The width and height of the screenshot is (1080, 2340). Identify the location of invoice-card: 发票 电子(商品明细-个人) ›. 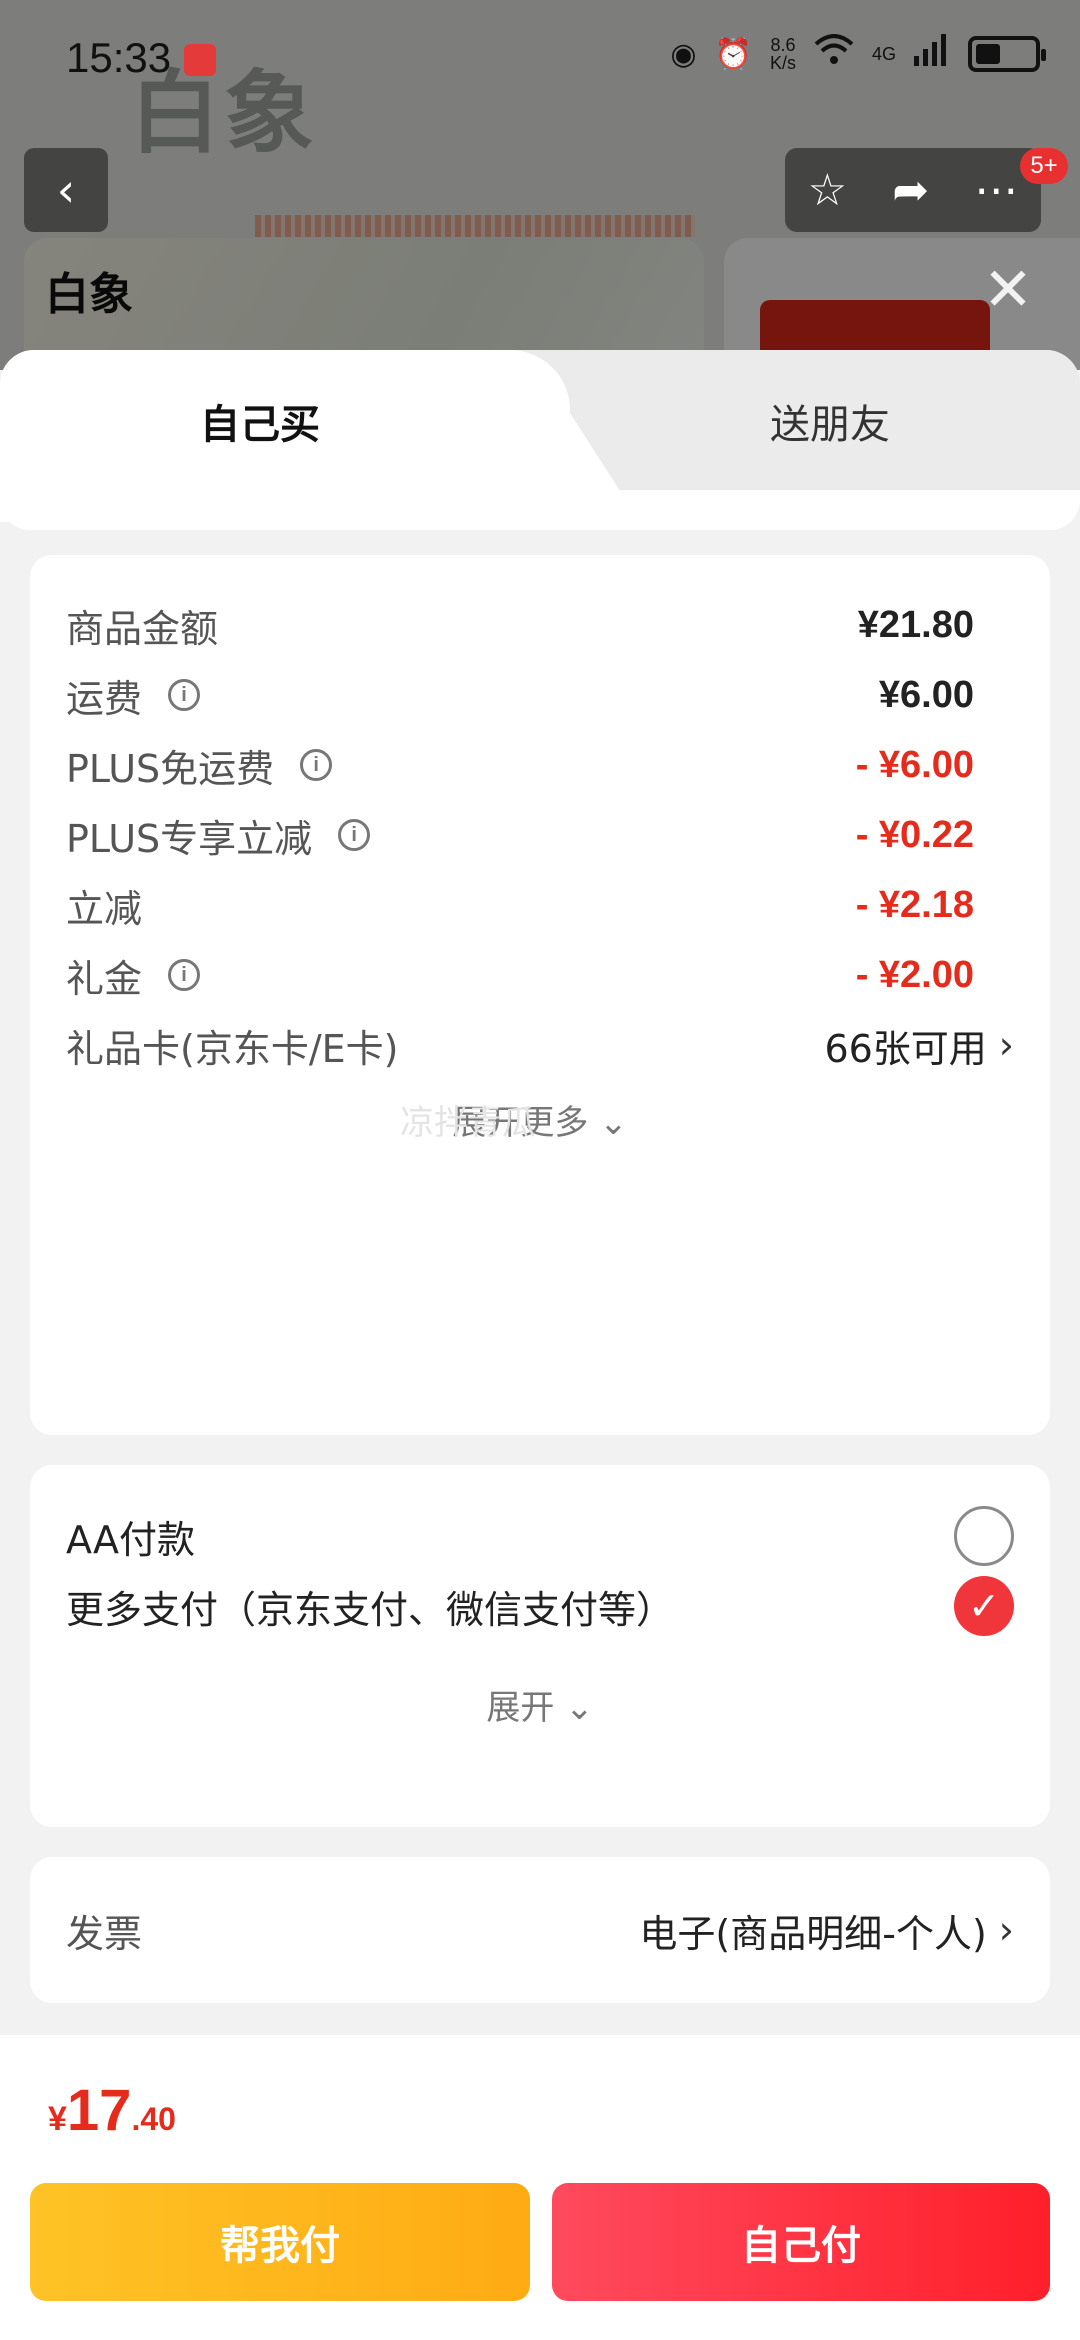
(540, 1930).